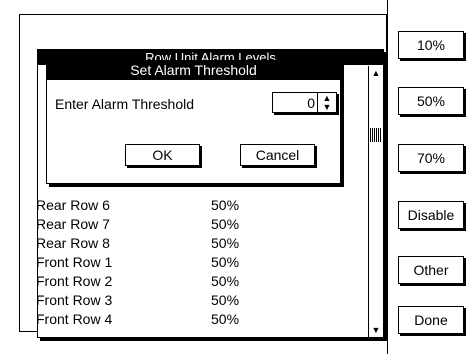  What do you see at coordinates (431, 45) in the screenshot?
I see `side-button-10-percent: 10%` at bounding box center [431, 45].